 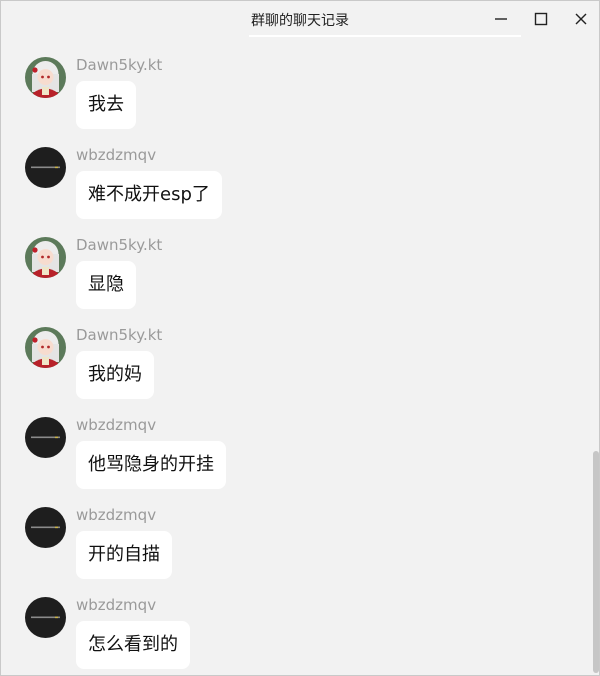 I want to click on message-bubble: 我去, so click(x=106, y=105).